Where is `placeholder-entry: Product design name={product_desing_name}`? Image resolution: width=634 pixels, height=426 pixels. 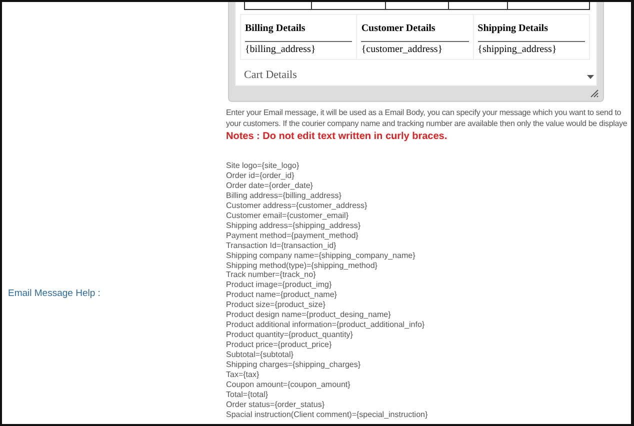
placeholder-entry: Product design name={product_desing_name} is located at coordinates (308, 315).